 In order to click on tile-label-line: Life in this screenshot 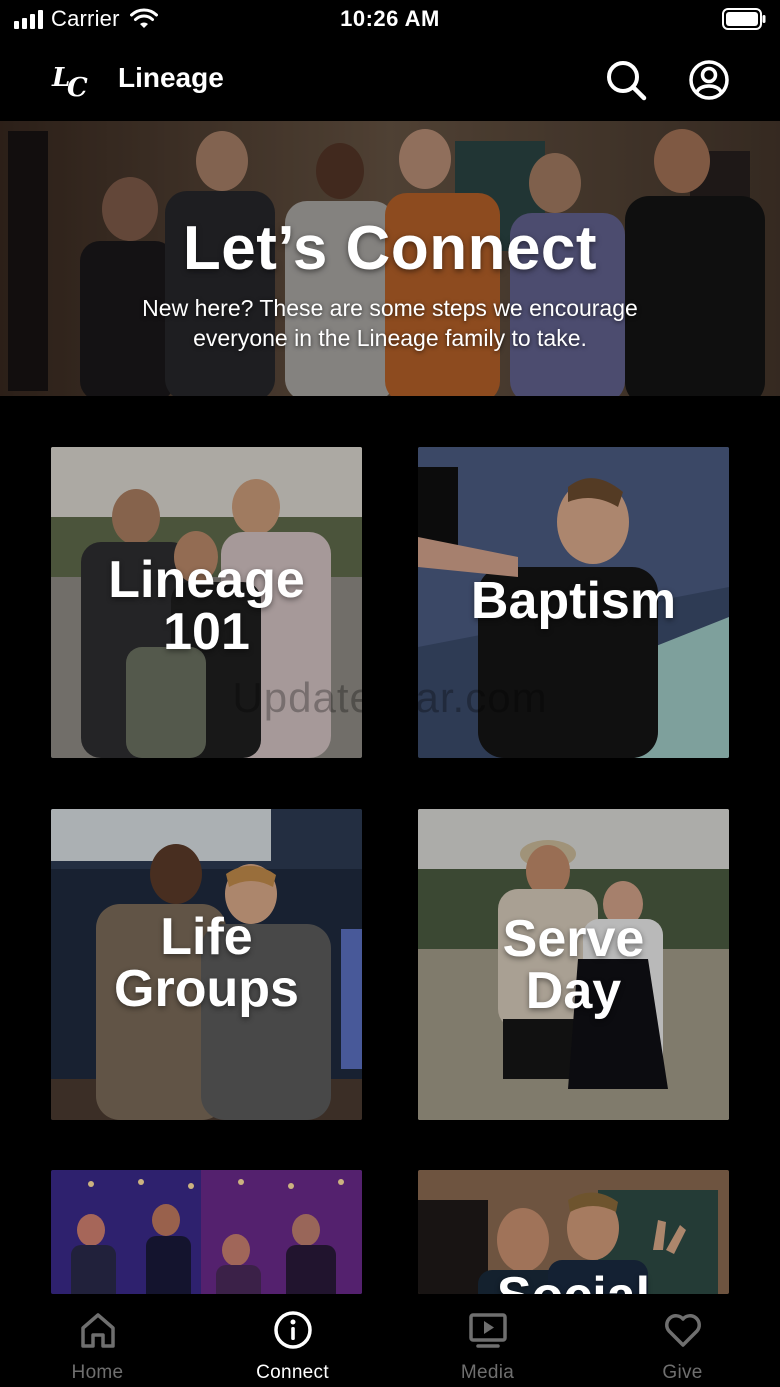, I will do `click(206, 937)`.